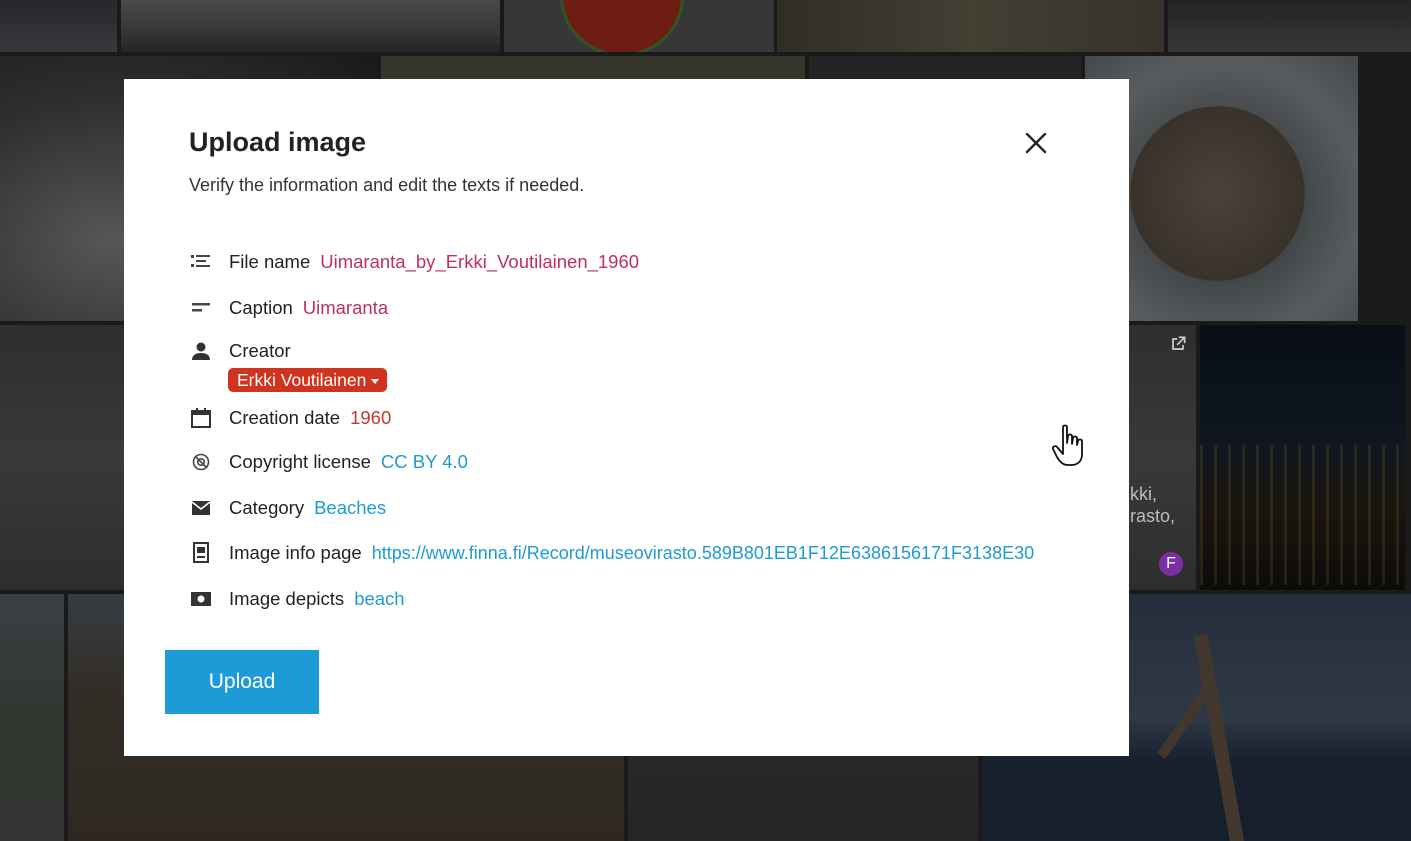 Image resolution: width=1411 pixels, height=841 pixels. What do you see at coordinates (278, 142) in the screenshot?
I see `dialog-title: Upload image` at bounding box center [278, 142].